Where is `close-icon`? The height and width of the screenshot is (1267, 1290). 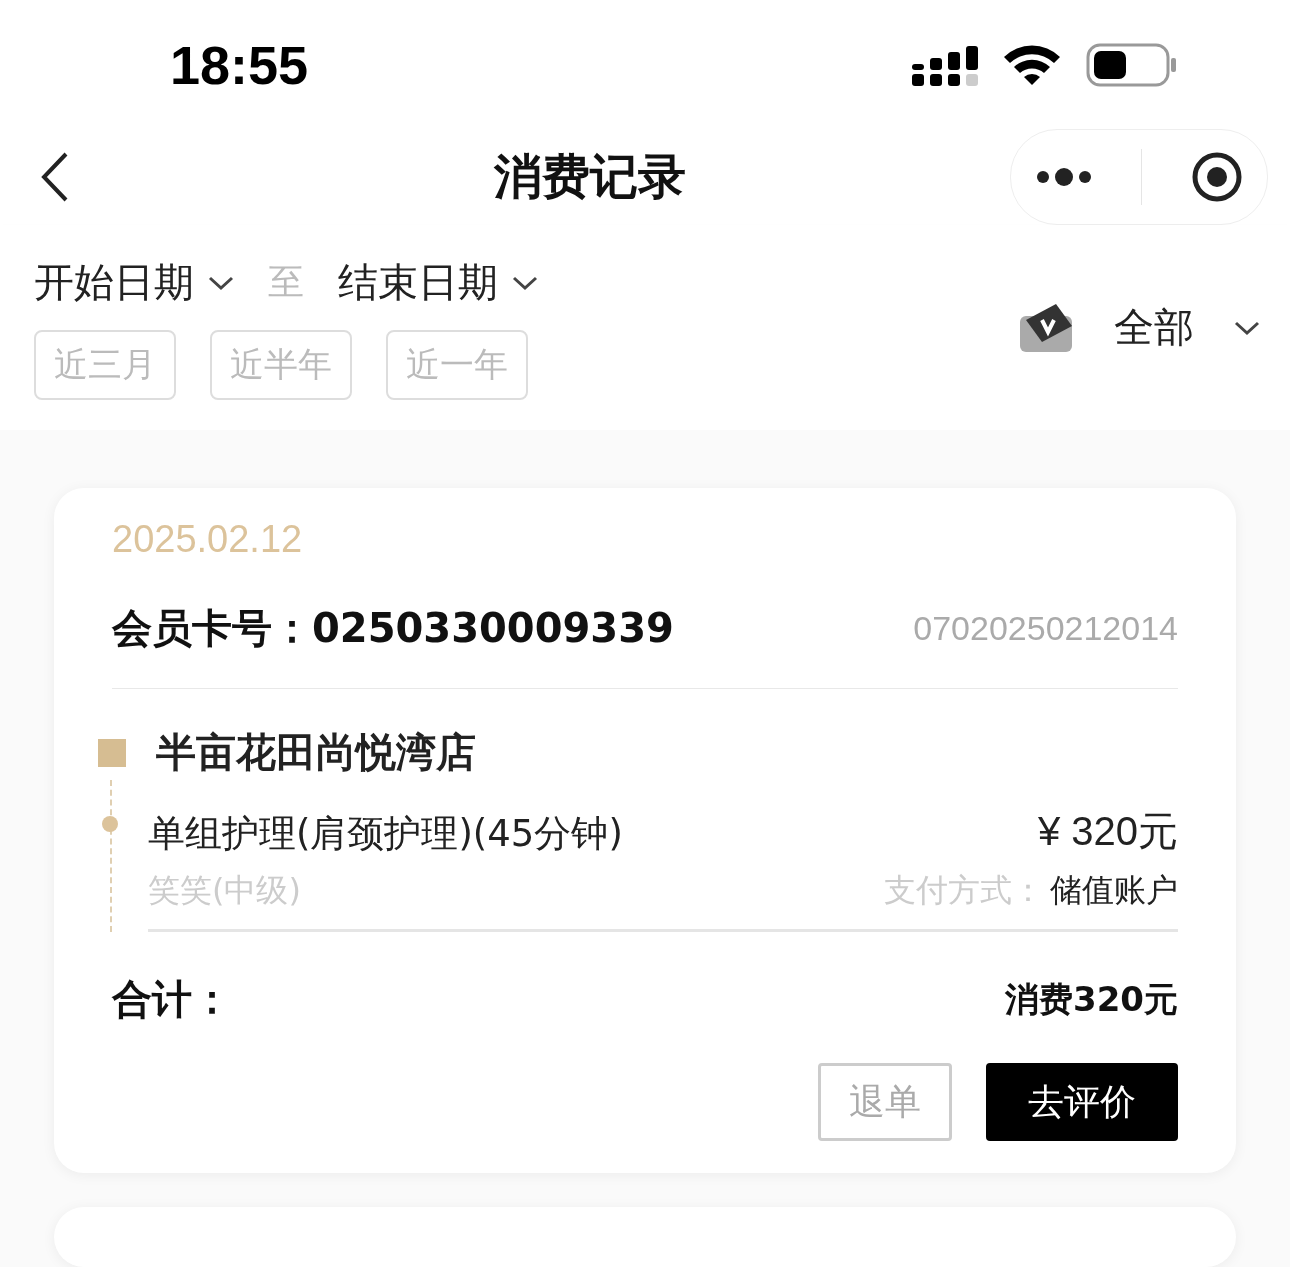 close-icon is located at coordinates (1216, 177).